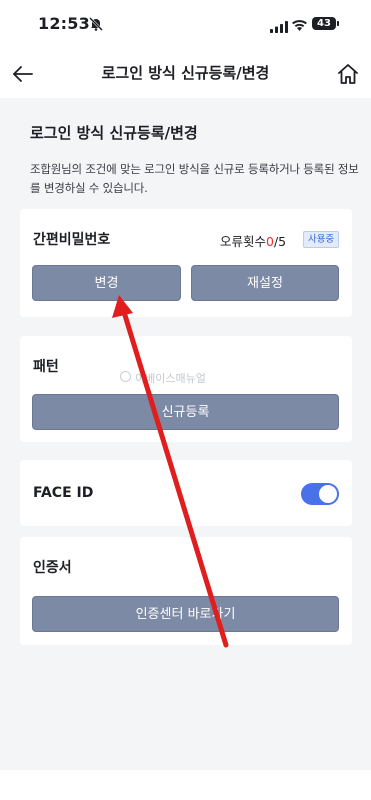  I want to click on bottom-area, so click(185, 785).